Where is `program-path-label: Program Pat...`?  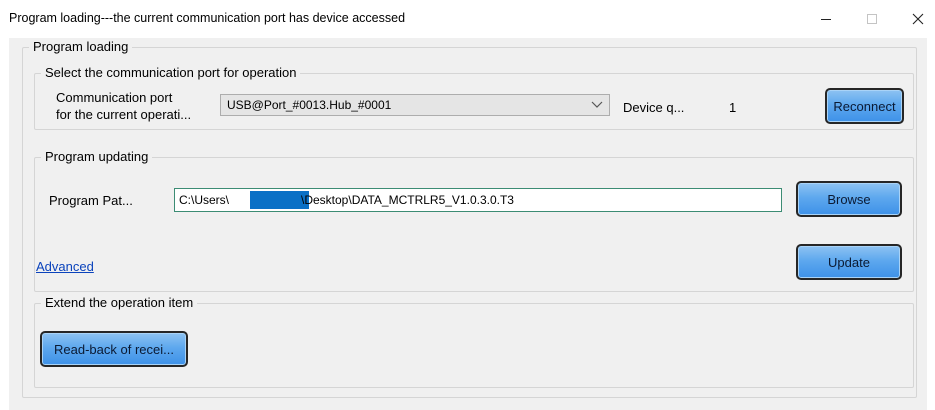 program-path-label: Program Pat... is located at coordinates (91, 200).